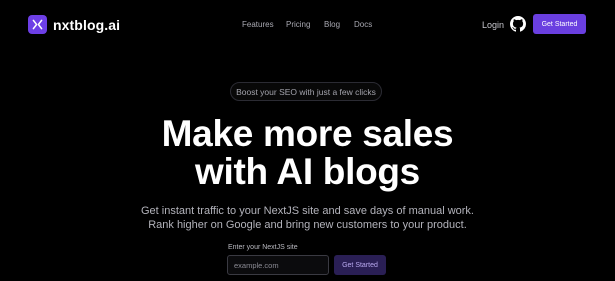  I want to click on headline-line-1: Make more sales, so click(307, 133).